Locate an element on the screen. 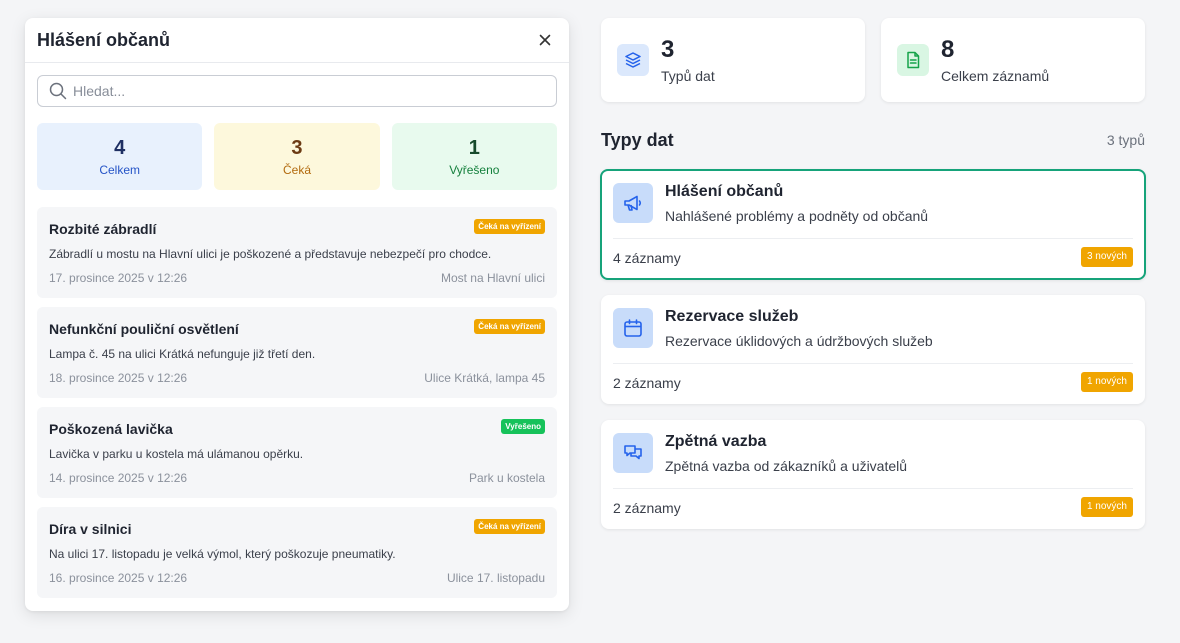 This screenshot has height=643, width=1180. stat-total-value: 4 is located at coordinates (120, 147).